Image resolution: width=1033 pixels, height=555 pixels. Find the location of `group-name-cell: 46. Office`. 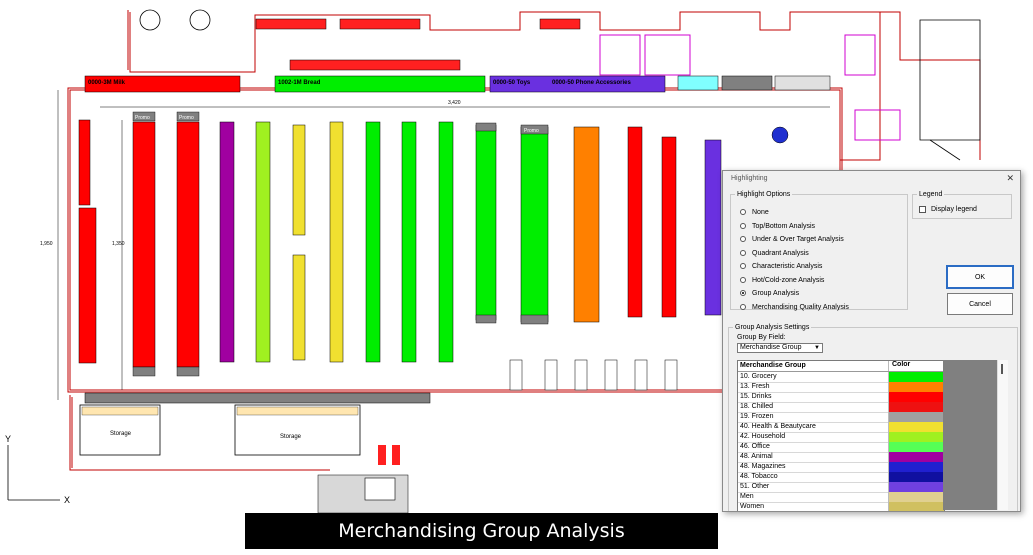

group-name-cell: 46. Office is located at coordinates (755, 446).